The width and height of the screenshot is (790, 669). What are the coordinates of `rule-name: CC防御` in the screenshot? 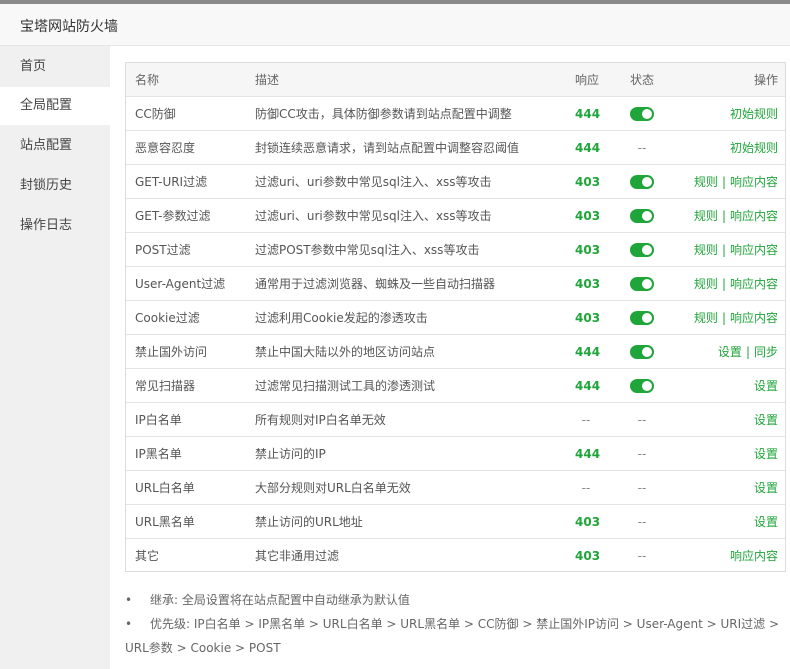 It's located at (155, 114).